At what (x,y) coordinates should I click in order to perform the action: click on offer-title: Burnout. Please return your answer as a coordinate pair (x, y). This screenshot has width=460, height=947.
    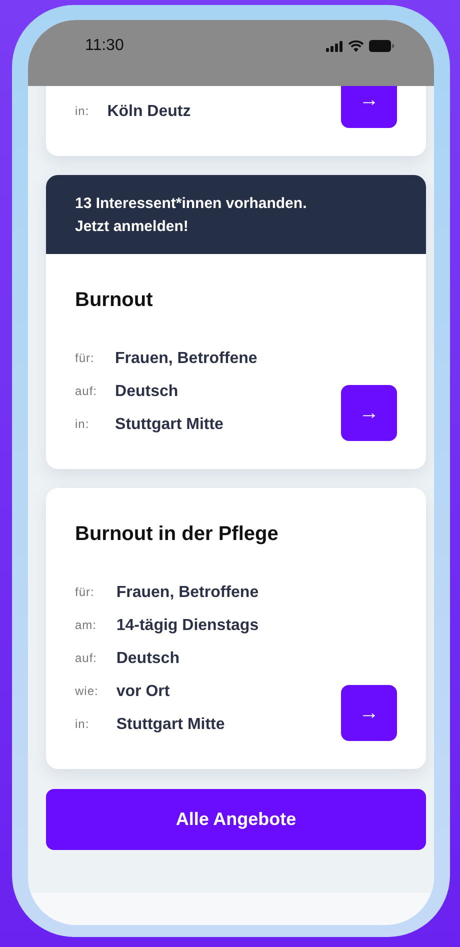
    Looking at the image, I should click on (114, 300).